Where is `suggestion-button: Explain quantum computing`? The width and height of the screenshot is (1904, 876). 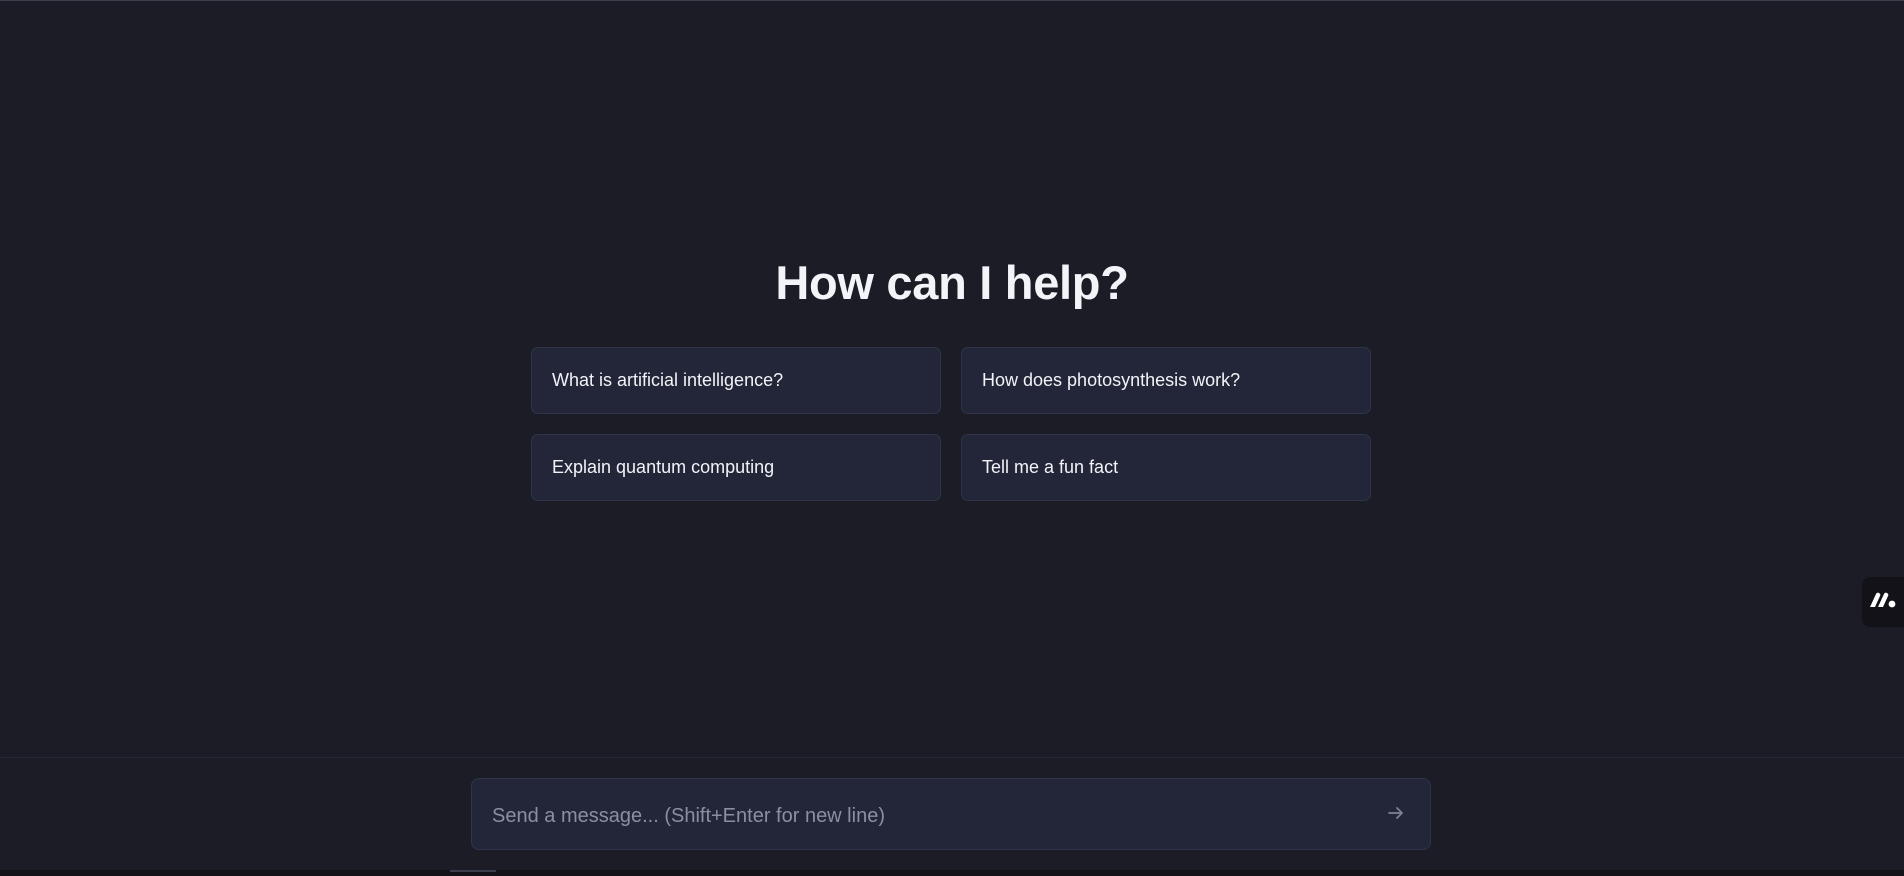
suggestion-button: Explain quantum computing is located at coordinates (736, 467).